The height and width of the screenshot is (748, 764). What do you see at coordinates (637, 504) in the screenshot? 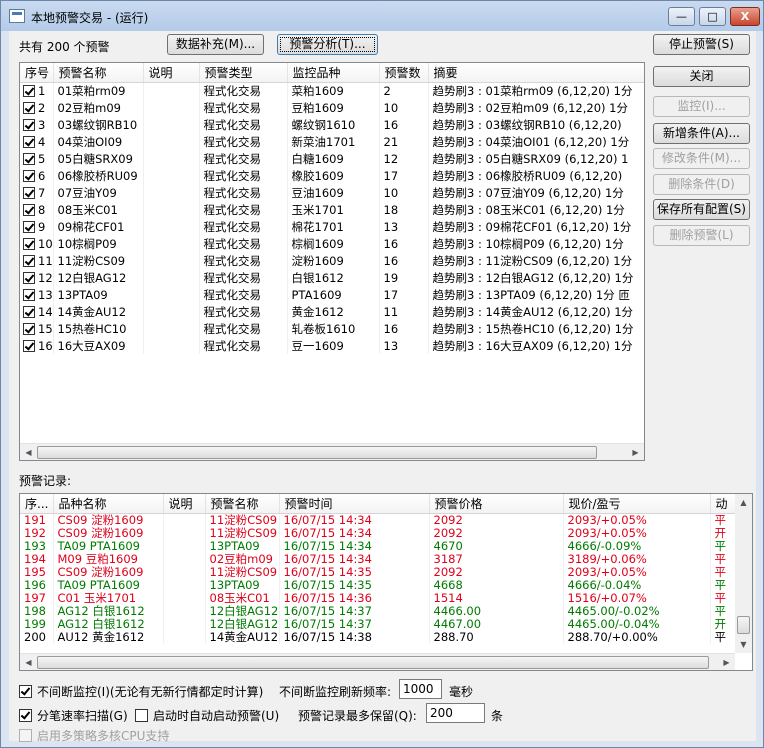
I see `col-header: 现价/盈亏` at bounding box center [637, 504].